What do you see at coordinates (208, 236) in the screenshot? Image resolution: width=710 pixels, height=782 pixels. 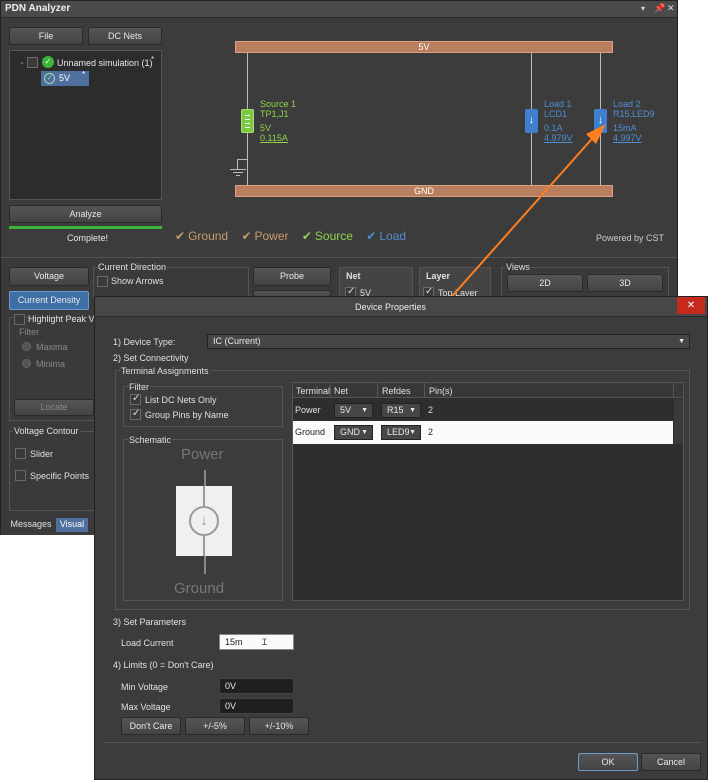 I see `legend-ground: Ground` at bounding box center [208, 236].